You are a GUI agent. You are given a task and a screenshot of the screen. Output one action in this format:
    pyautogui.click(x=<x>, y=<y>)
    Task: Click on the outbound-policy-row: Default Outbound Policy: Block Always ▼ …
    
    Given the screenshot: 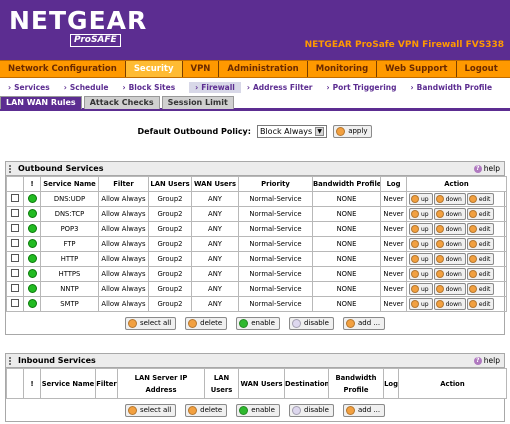 What is the action you would take?
    pyautogui.click(x=255, y=131)
    